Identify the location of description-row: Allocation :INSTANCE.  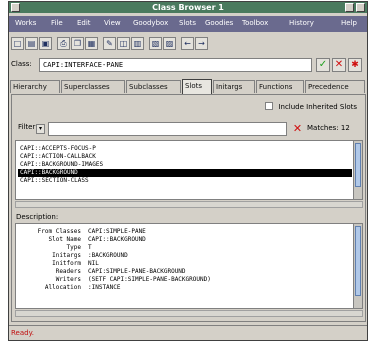
(82, 287).